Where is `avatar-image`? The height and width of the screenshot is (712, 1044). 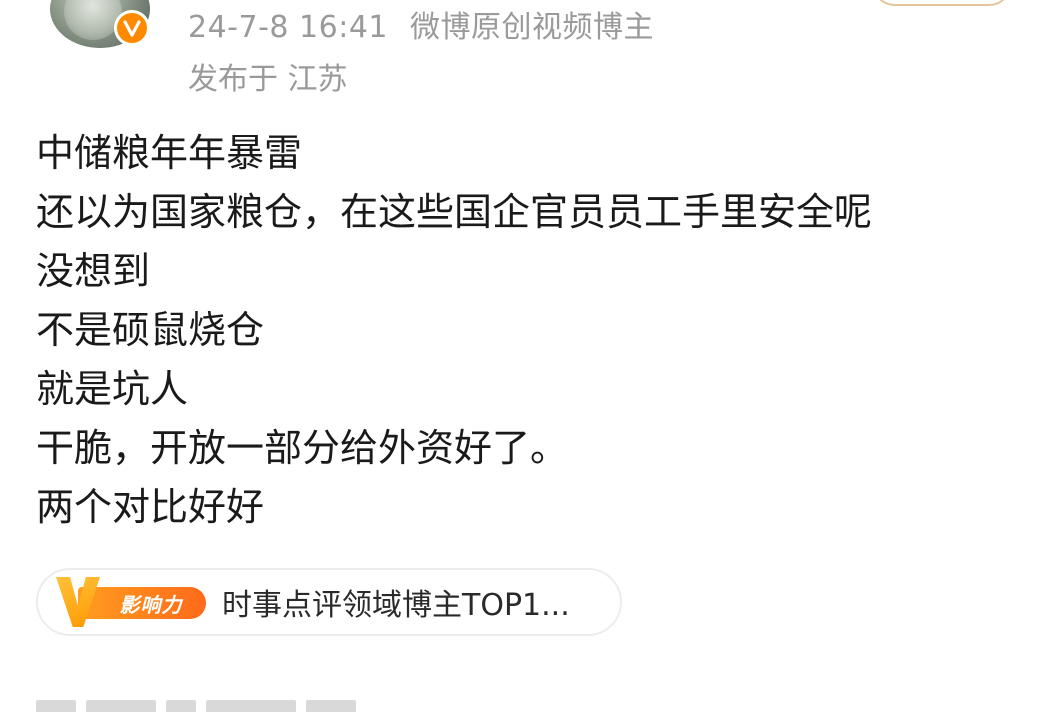
avatar-image is located at coordinates (93, 20).